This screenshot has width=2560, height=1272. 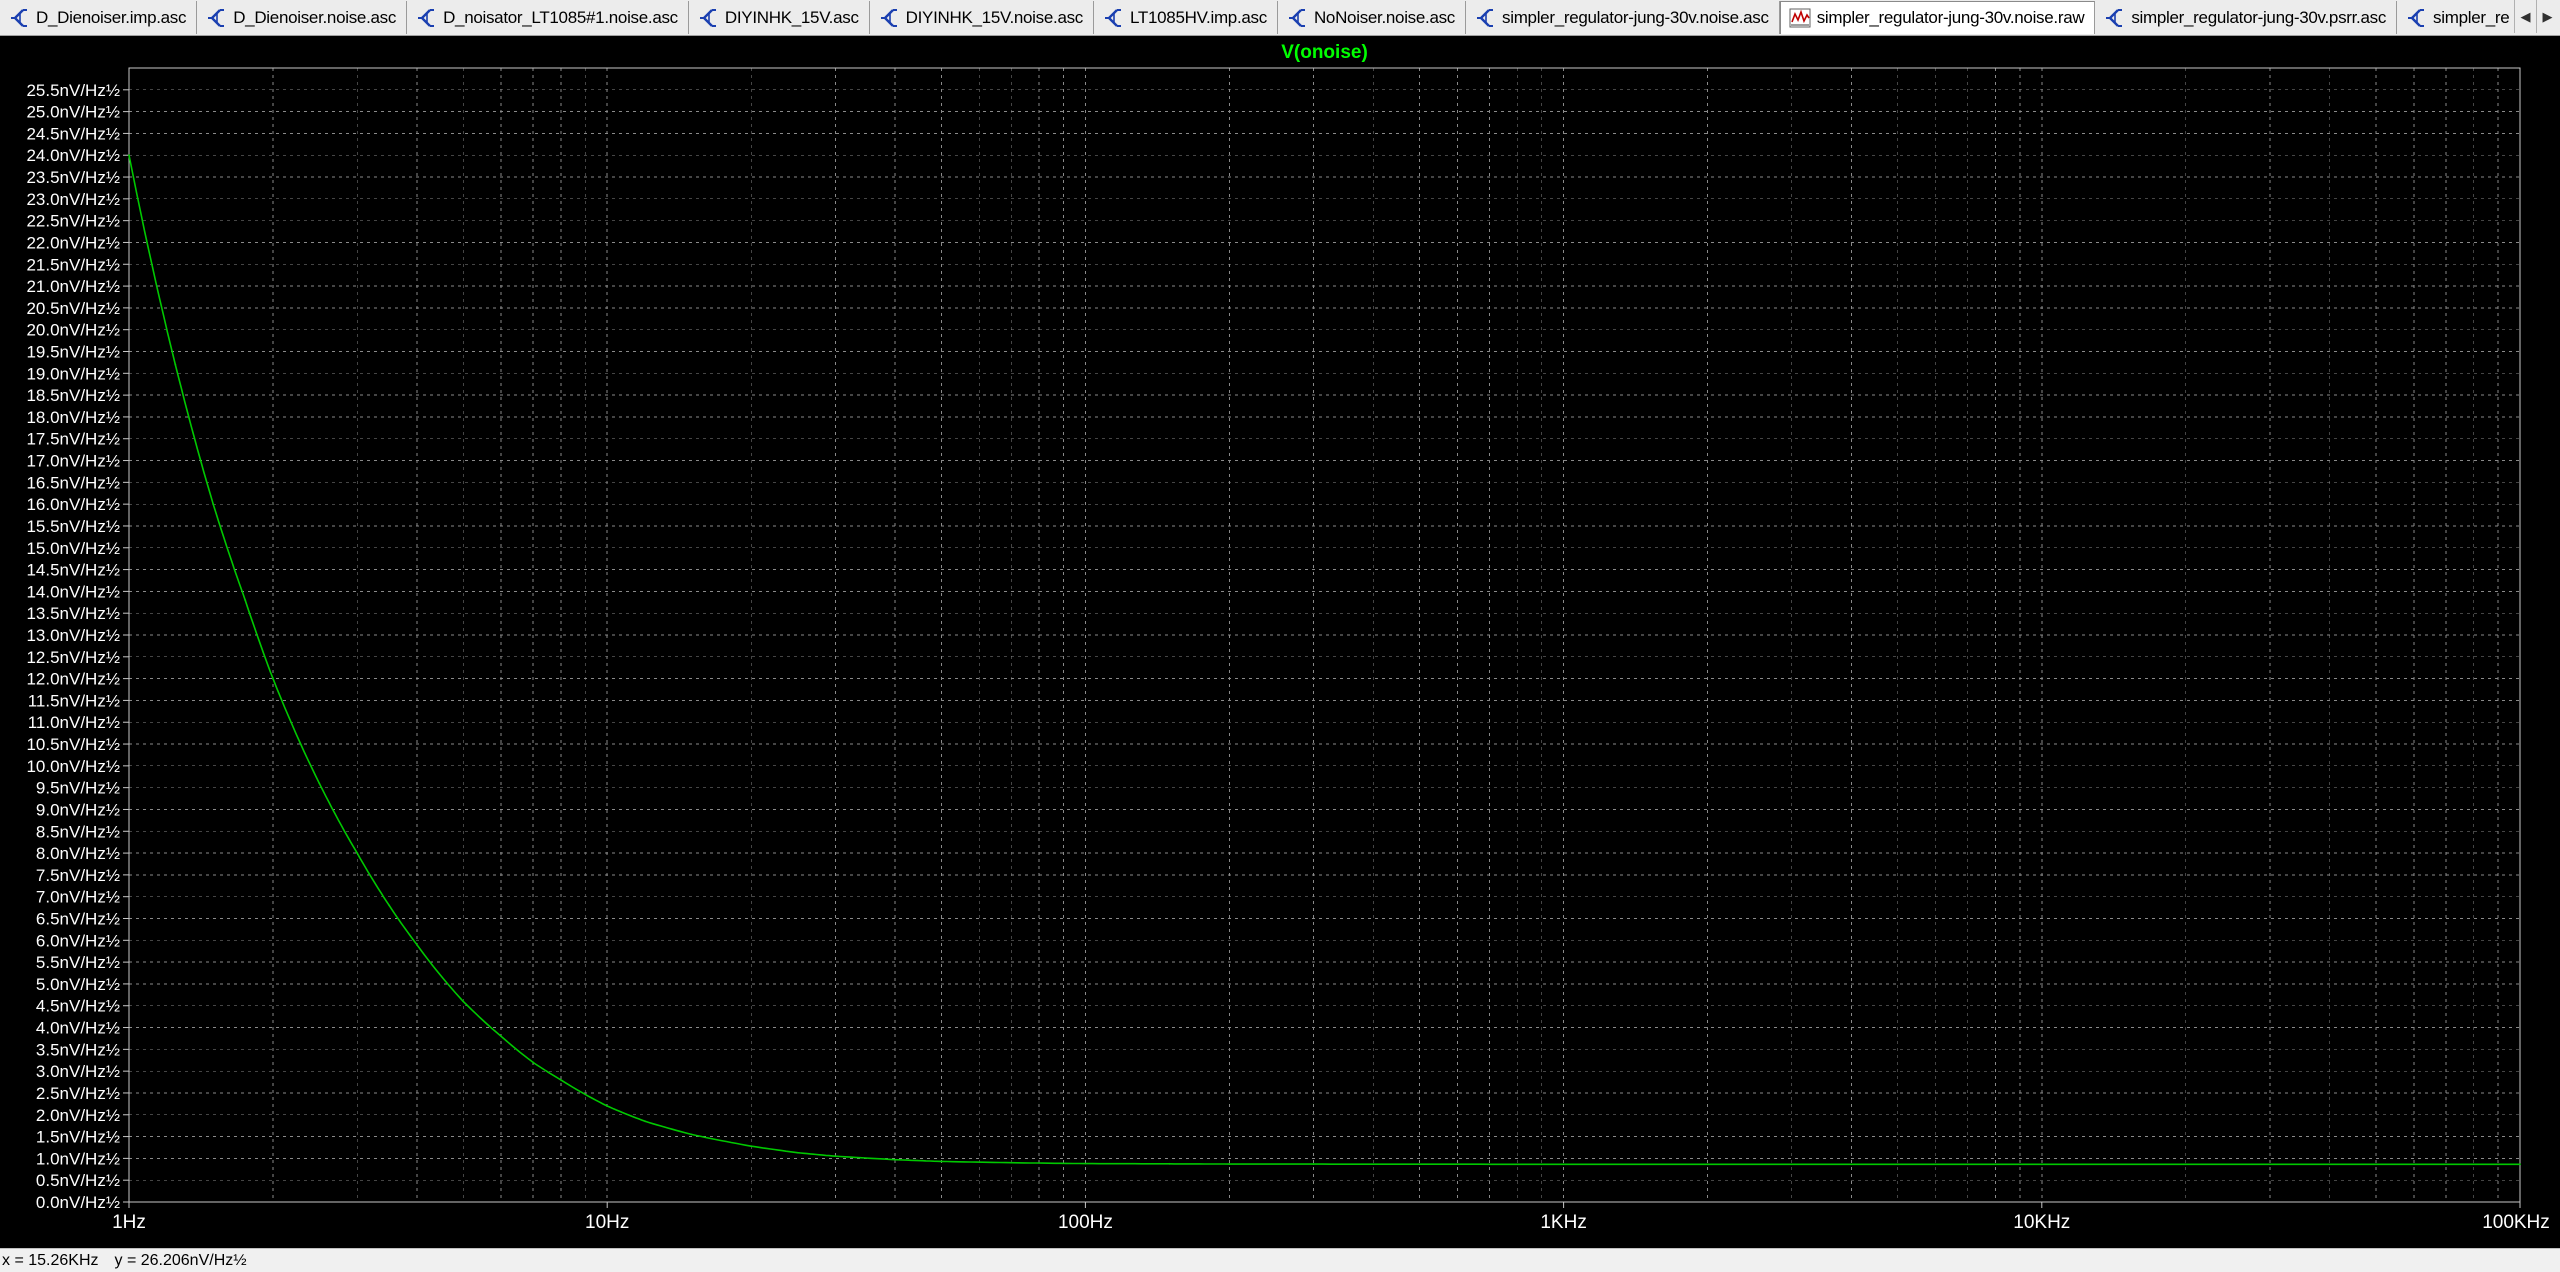 I want to click on y-tick-label: 6.0nV/Hz½, so click(x=78, y=940).